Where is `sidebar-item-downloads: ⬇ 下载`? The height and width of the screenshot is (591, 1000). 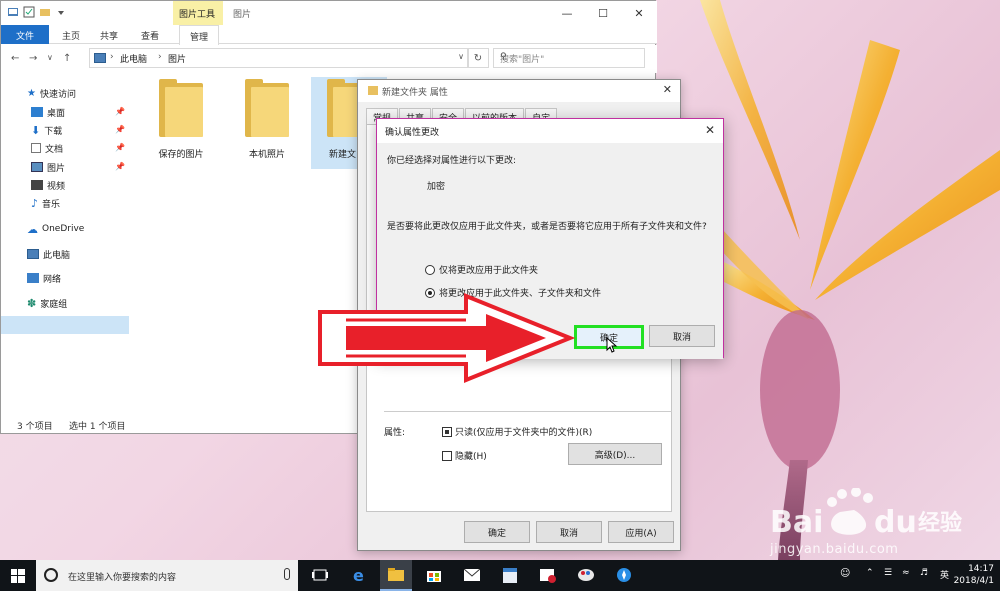
sidebar-item-downloads: ⬇ 下载 is located at coordinates (46, 130).